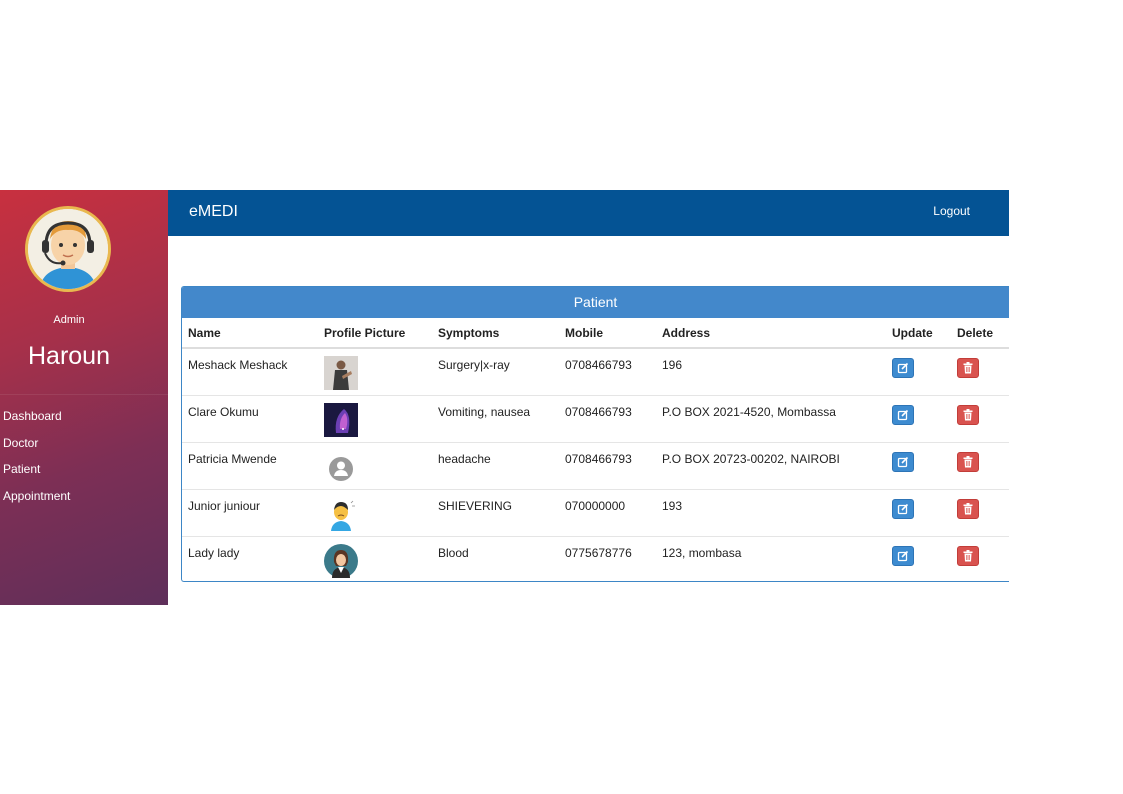 This screenshot has width=1123, height=794. Describe the element at coordinates (495, 558) in the screenshot. I see `patient-symptoms: Blood` at that location.